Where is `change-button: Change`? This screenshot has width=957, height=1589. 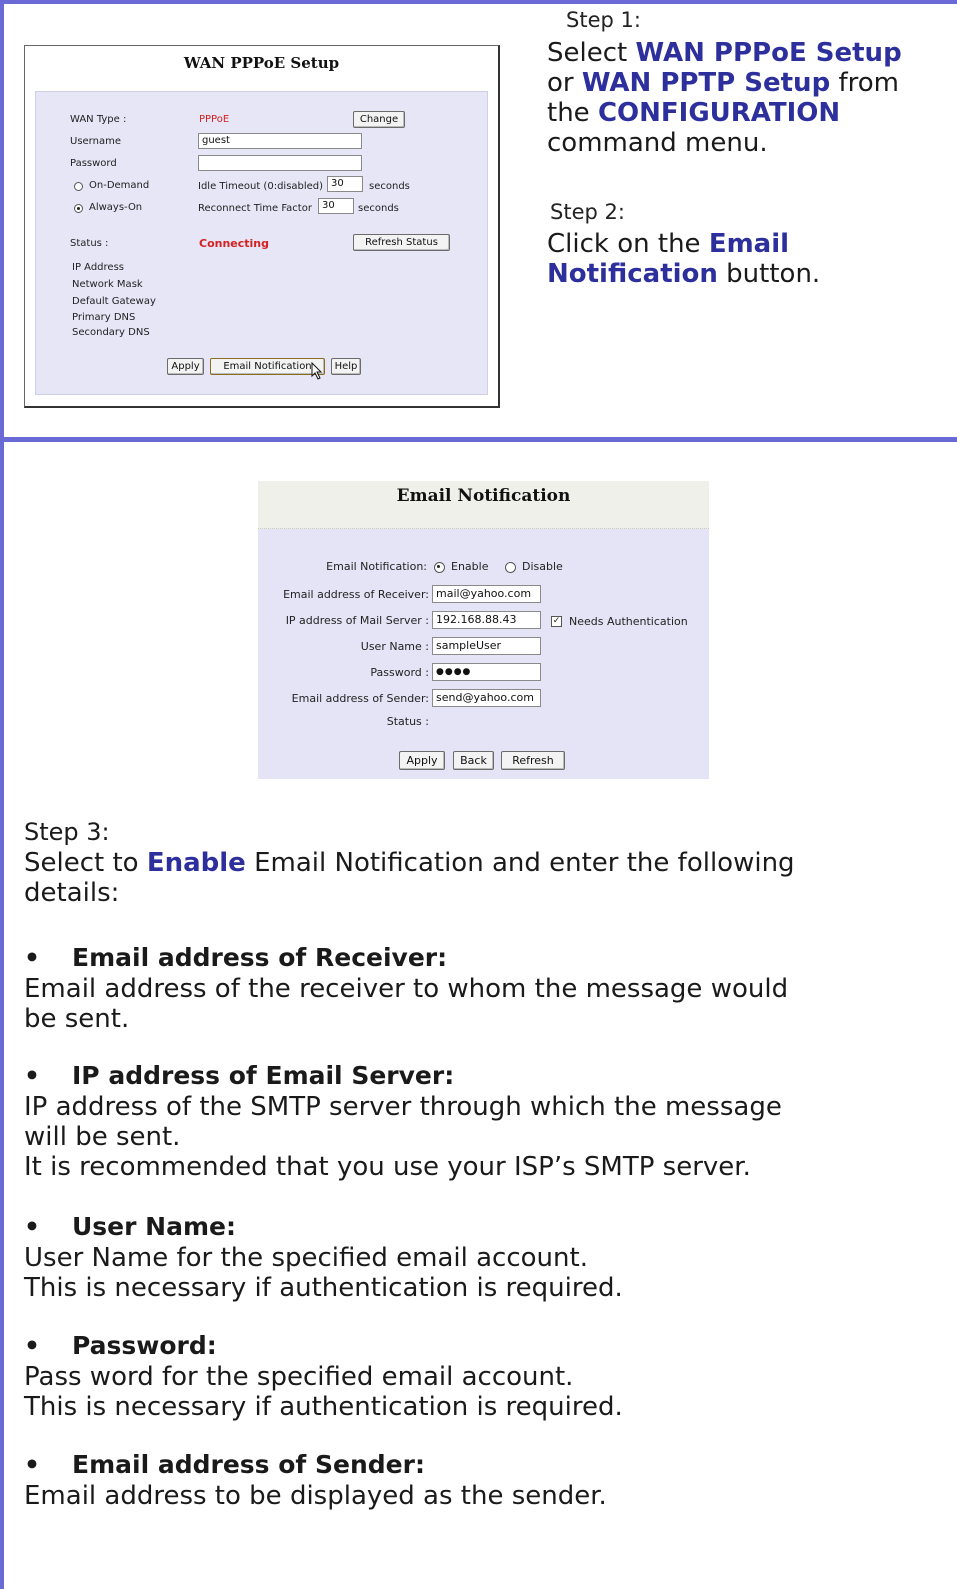 change-button: Change is located at coordinates (379, 119).